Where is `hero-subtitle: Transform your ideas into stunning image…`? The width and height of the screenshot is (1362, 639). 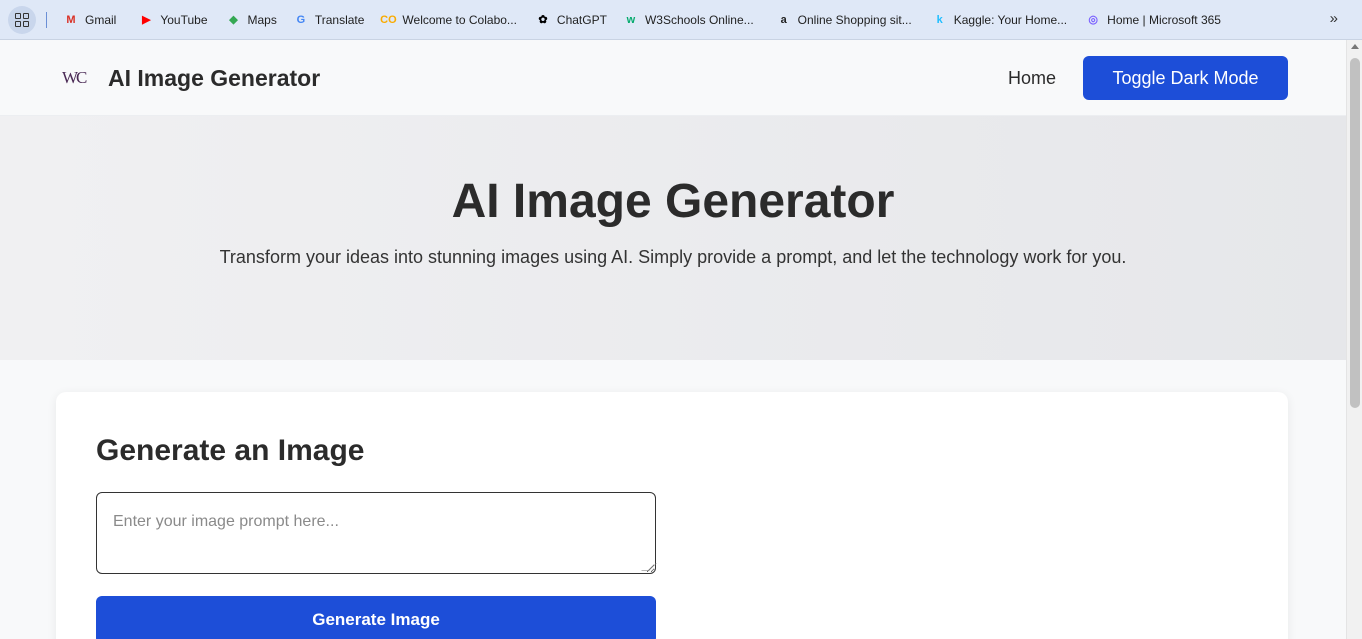
hero-subtitle: Transform your ideas into stunning image… is located at coordinates (673, 257).